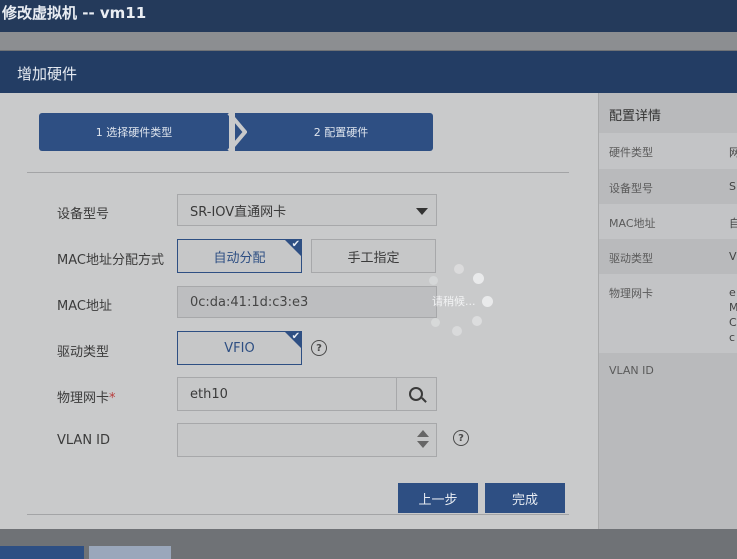  What do you see at coordinates (423, 444) in the screenshot?
I see `stepper-down-icon` at bounding box center [423, 444].